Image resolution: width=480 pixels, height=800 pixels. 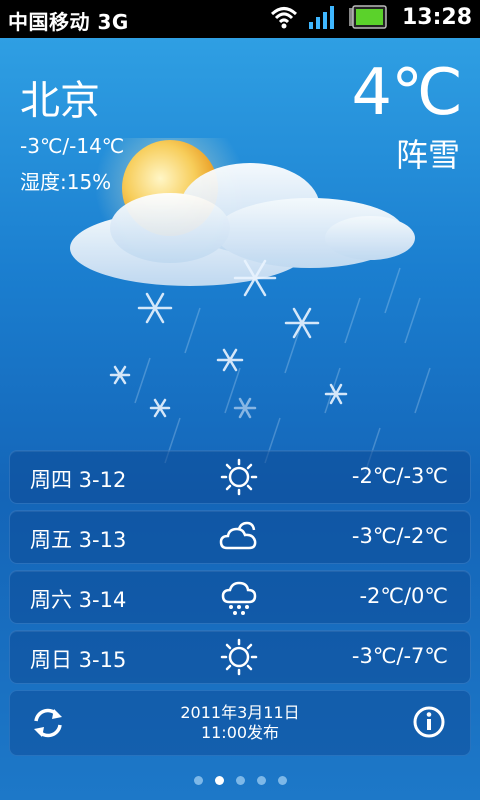 I want to click on battery-icon, so click(x=367, y=17).